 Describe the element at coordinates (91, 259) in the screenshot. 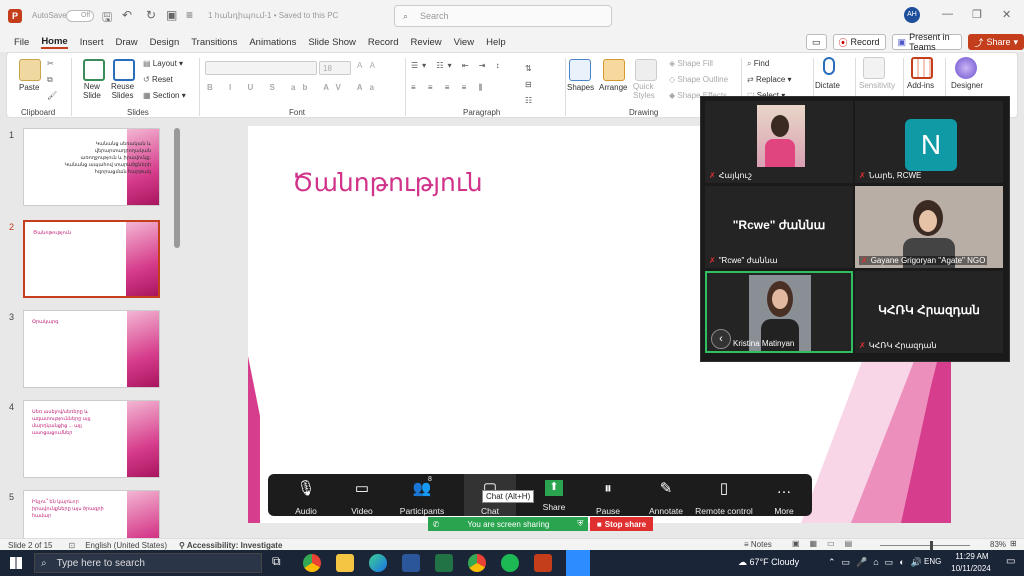

I see `slide-thumbnail: Ծանոթություն` at that location.